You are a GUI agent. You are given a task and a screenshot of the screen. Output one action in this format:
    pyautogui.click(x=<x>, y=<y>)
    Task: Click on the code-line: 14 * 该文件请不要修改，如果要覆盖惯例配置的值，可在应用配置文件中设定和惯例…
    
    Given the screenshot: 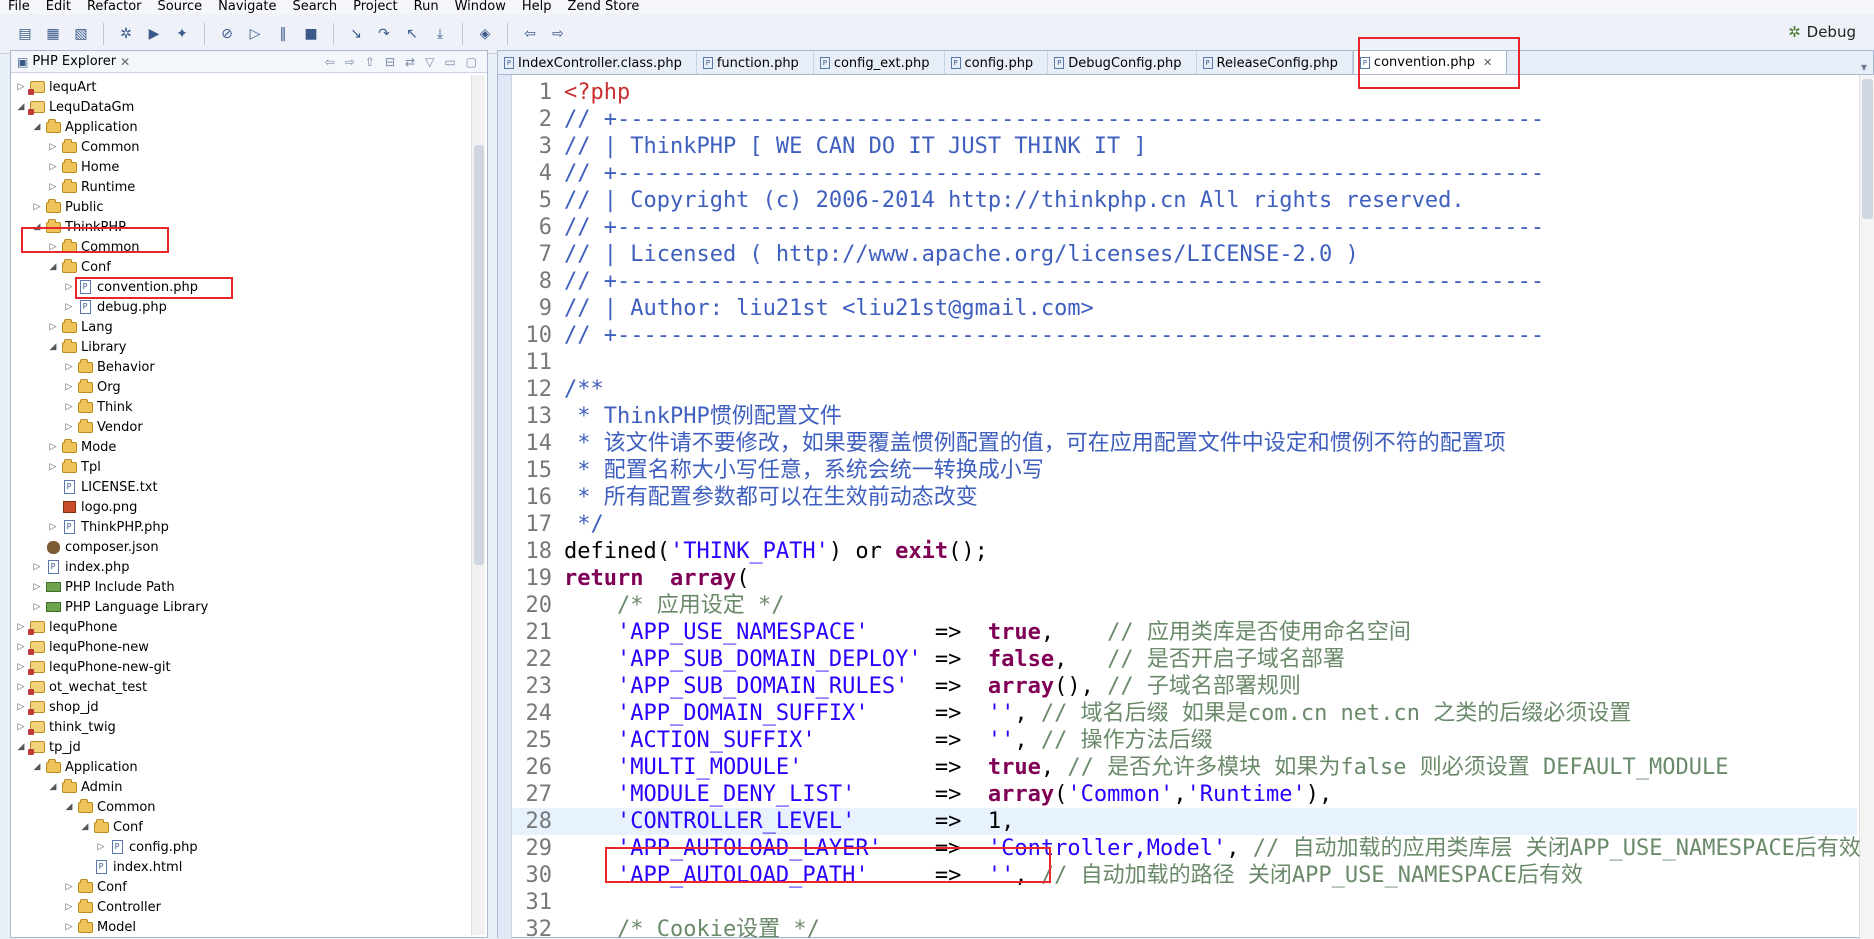 What is the action you would take?
    pyautogui.click(x=1009, y=443)
    